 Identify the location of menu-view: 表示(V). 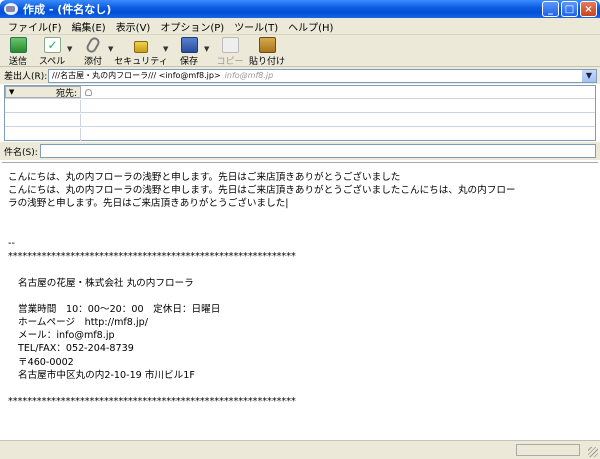
(133, 26).